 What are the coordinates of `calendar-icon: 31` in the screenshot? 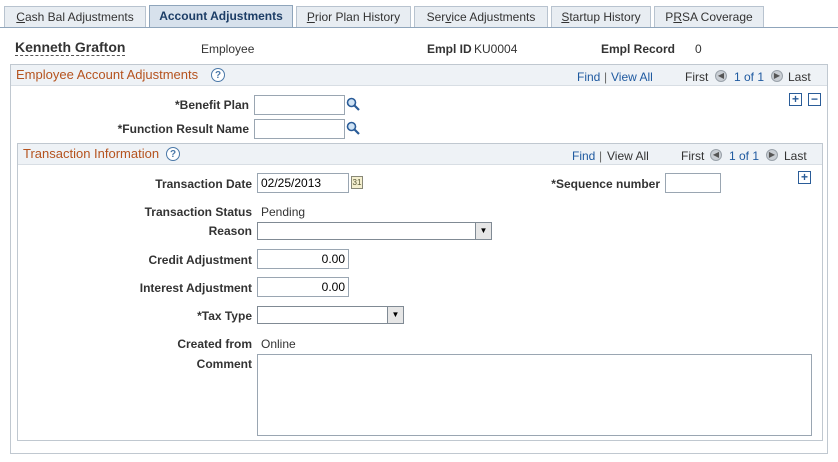 It's located at (357, 182).